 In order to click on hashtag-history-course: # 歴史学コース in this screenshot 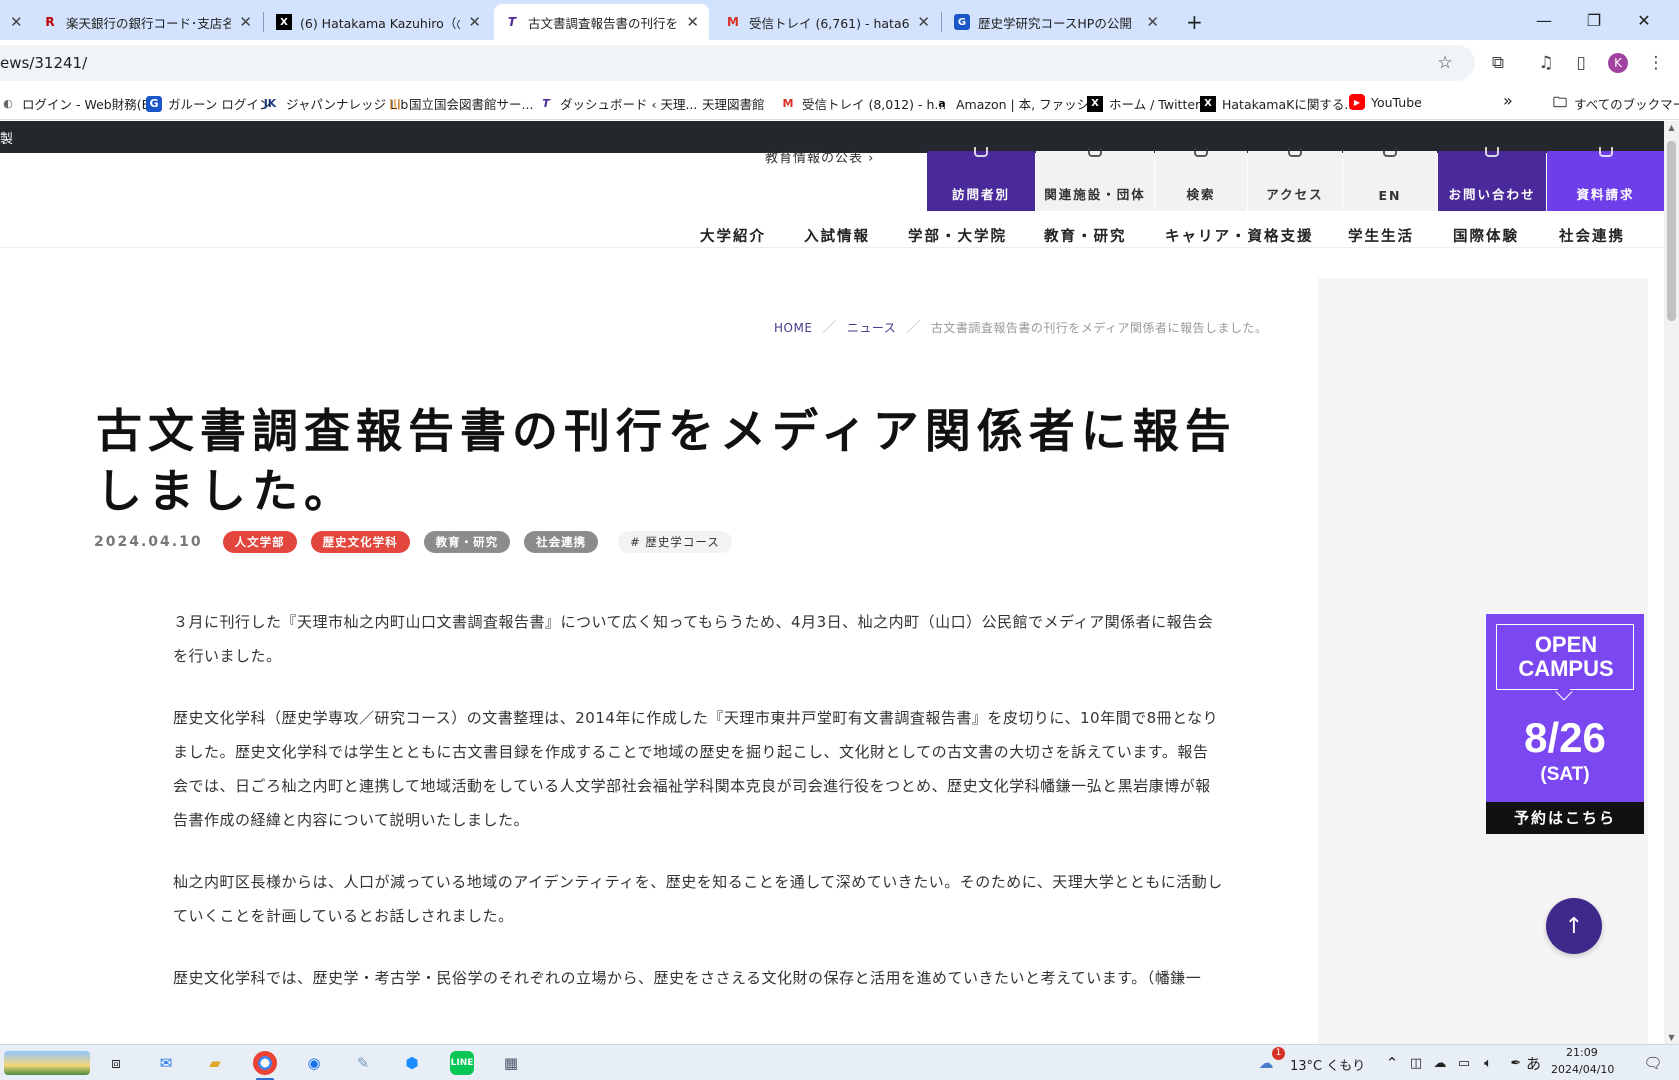, I will do `click(675, 542)`.